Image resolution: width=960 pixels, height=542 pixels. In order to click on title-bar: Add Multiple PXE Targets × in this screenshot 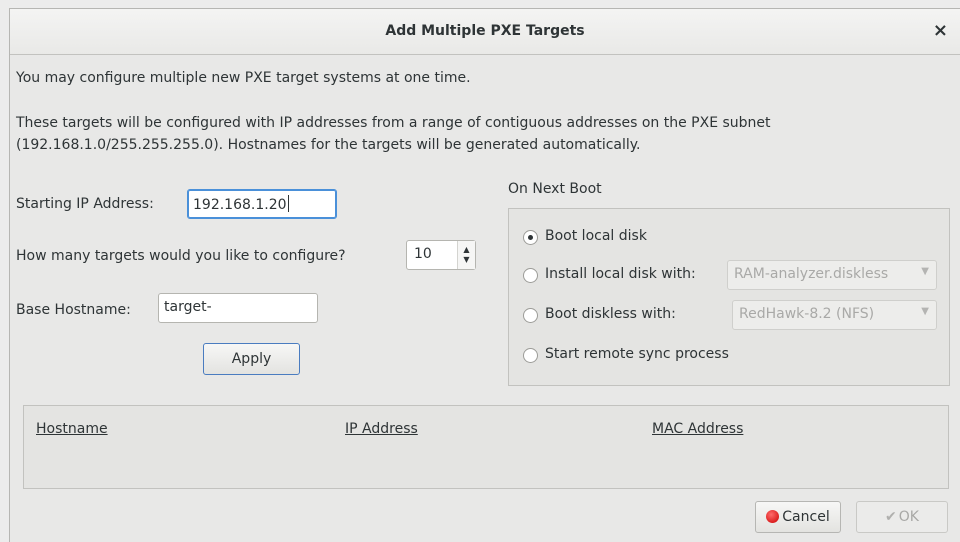, I will do `click(485, 32)`.